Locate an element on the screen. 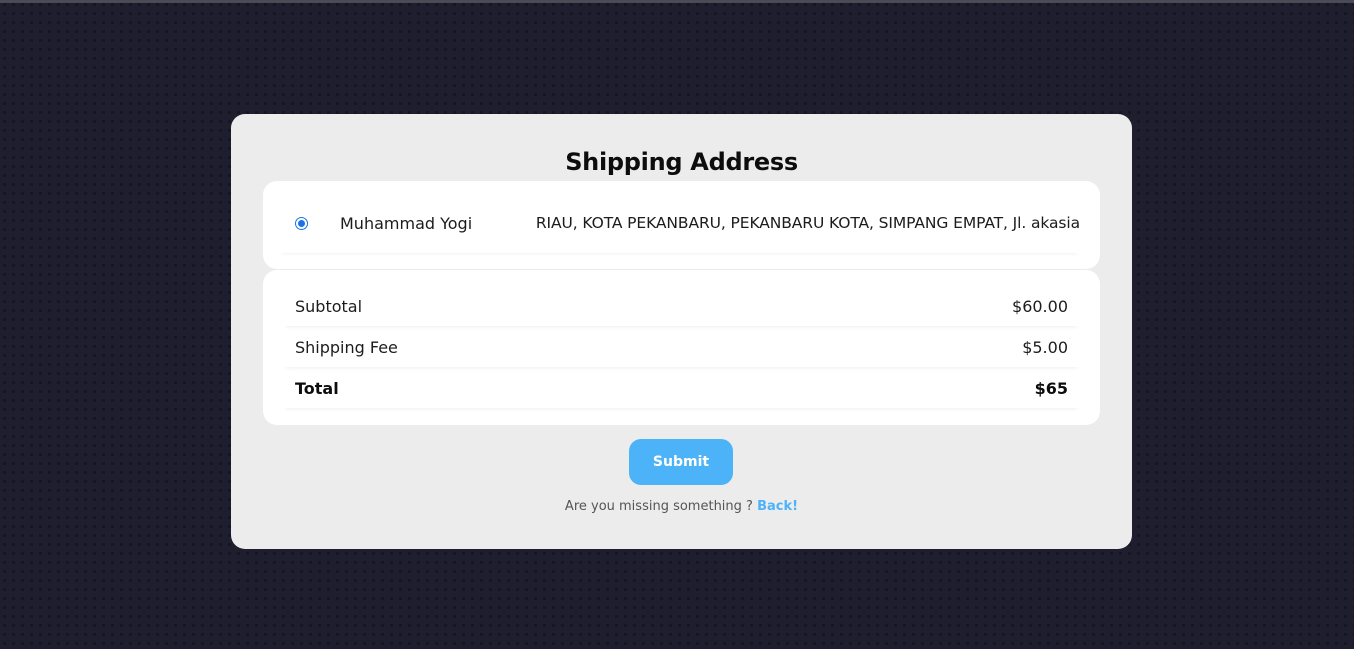 The image size is (1354, 649). shipping-fee-value: $5.00 is located at coordinates (1045, 347).